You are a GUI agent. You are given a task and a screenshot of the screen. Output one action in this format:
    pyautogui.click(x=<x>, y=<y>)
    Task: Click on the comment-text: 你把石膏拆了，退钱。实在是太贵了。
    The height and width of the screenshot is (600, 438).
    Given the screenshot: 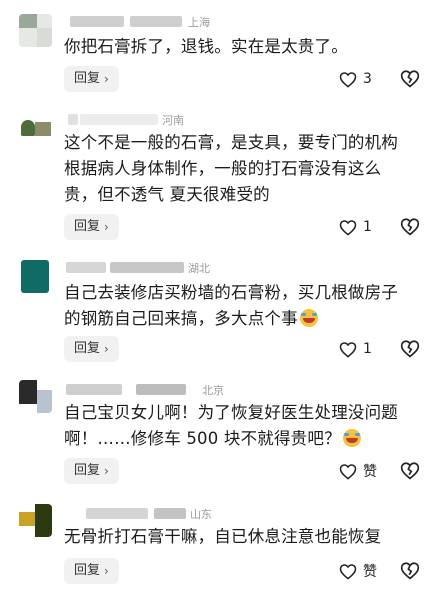 What is the action you would take?
    pyautogui.click(x=244, y=47)
    